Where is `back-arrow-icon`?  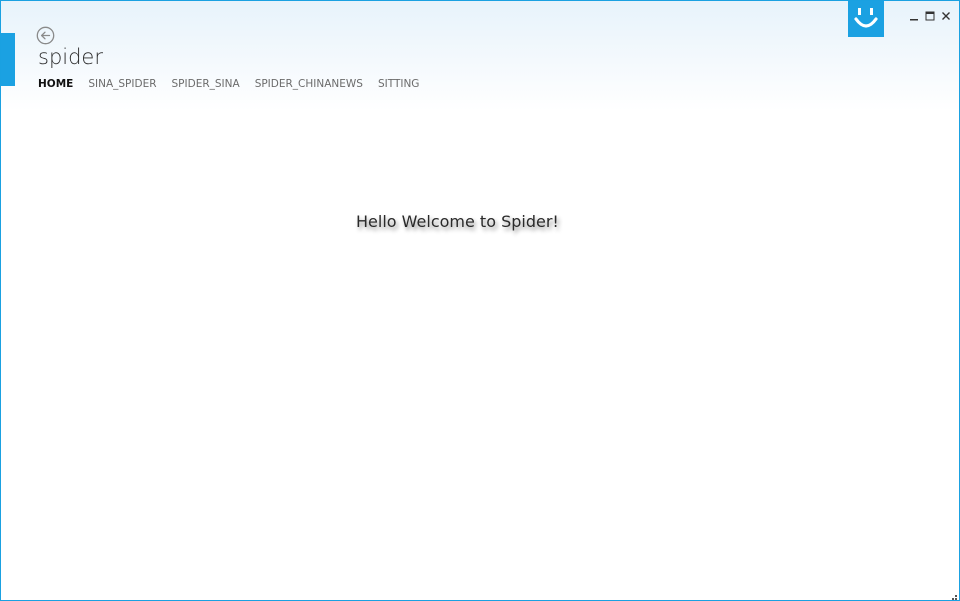 back-arrow-icon is located at coordinates (45, 35).